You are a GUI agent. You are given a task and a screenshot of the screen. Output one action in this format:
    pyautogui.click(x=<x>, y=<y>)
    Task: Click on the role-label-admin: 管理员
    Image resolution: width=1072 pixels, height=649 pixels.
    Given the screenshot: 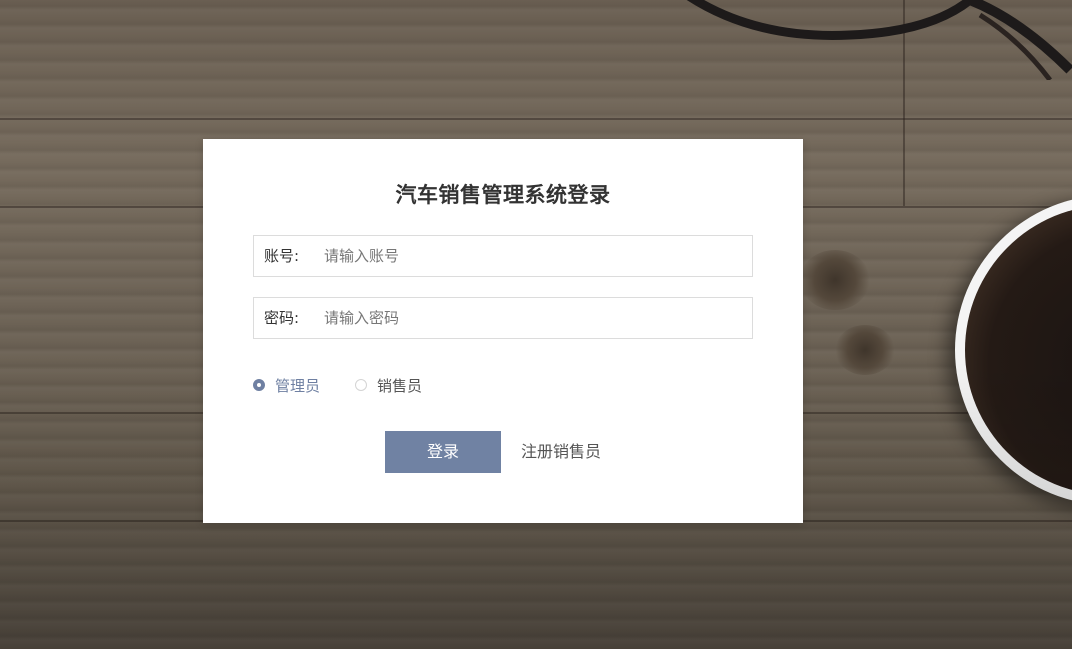 What is the action you would take?
    pyautogui.click(x=298, y=386)
    